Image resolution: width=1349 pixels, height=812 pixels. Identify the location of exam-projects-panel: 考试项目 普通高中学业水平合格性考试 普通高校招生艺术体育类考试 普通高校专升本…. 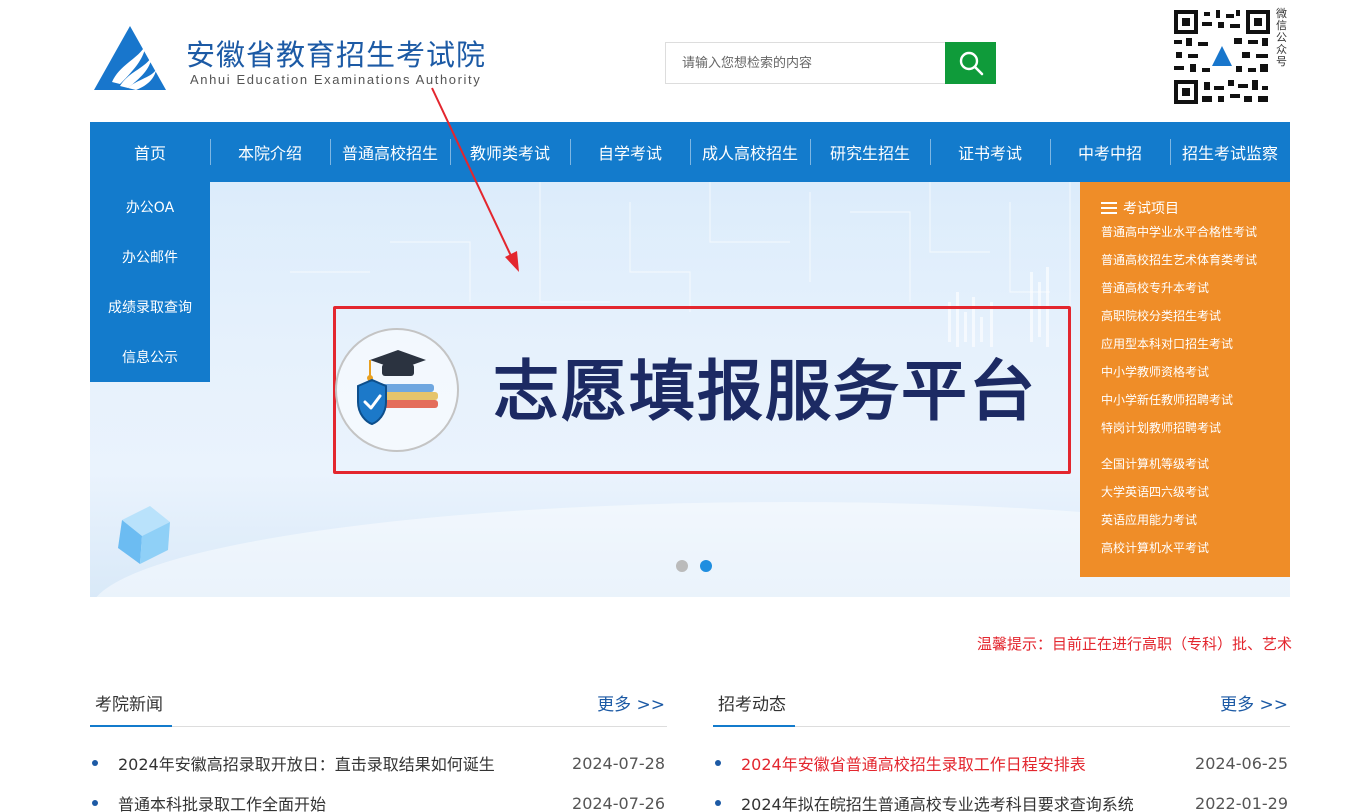
(1185, 379).